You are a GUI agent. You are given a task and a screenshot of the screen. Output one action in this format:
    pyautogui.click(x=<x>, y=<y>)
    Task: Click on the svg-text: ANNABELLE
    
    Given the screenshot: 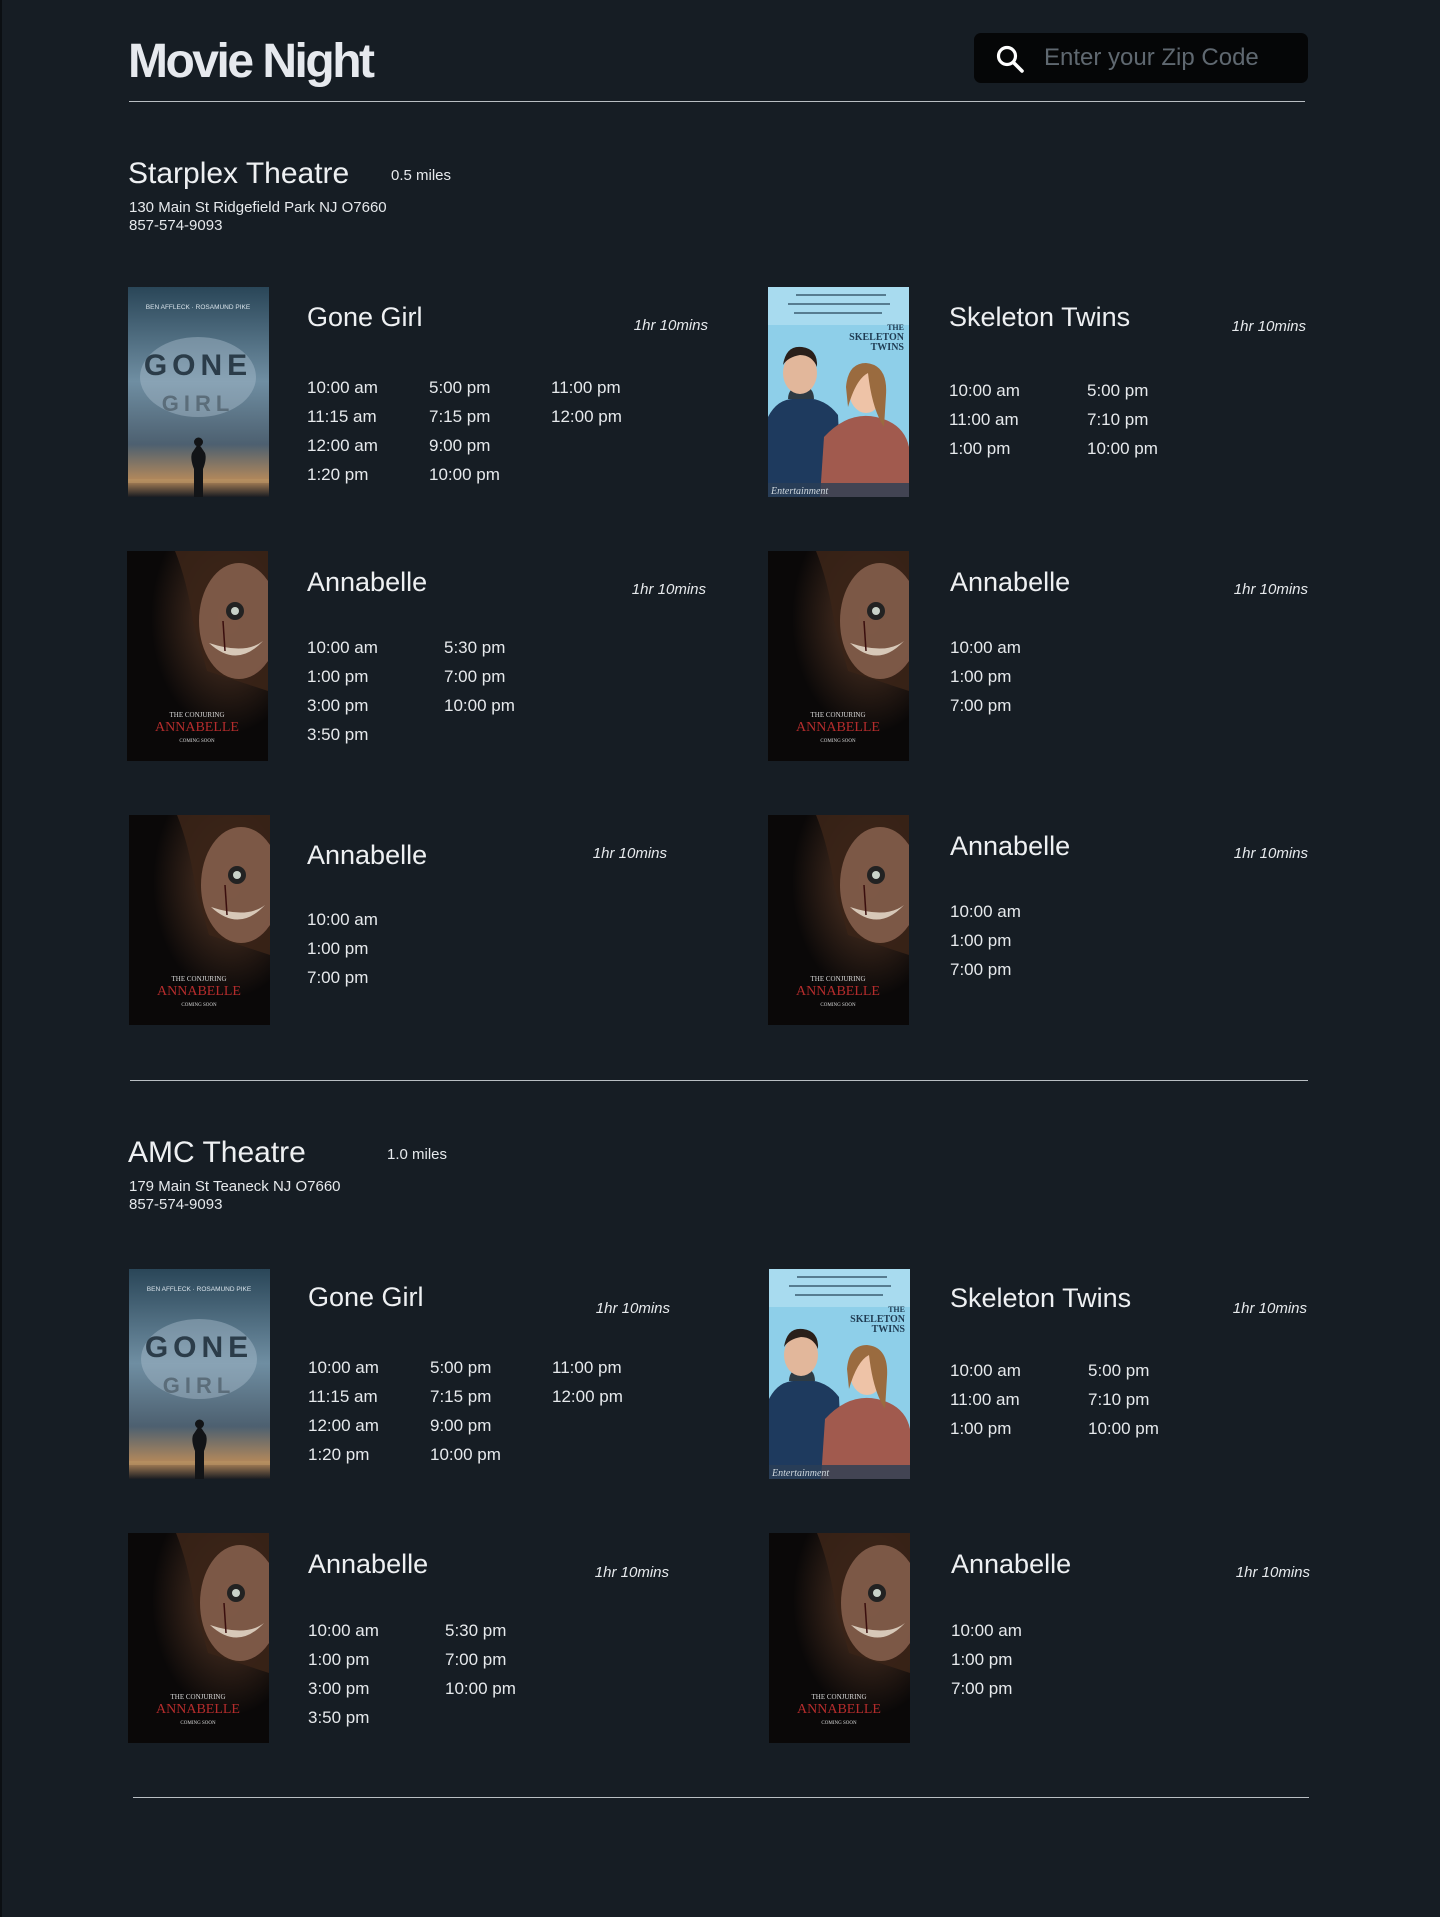 What is the action you would take?
    pyautogui.click(x=839, y=1709)
    